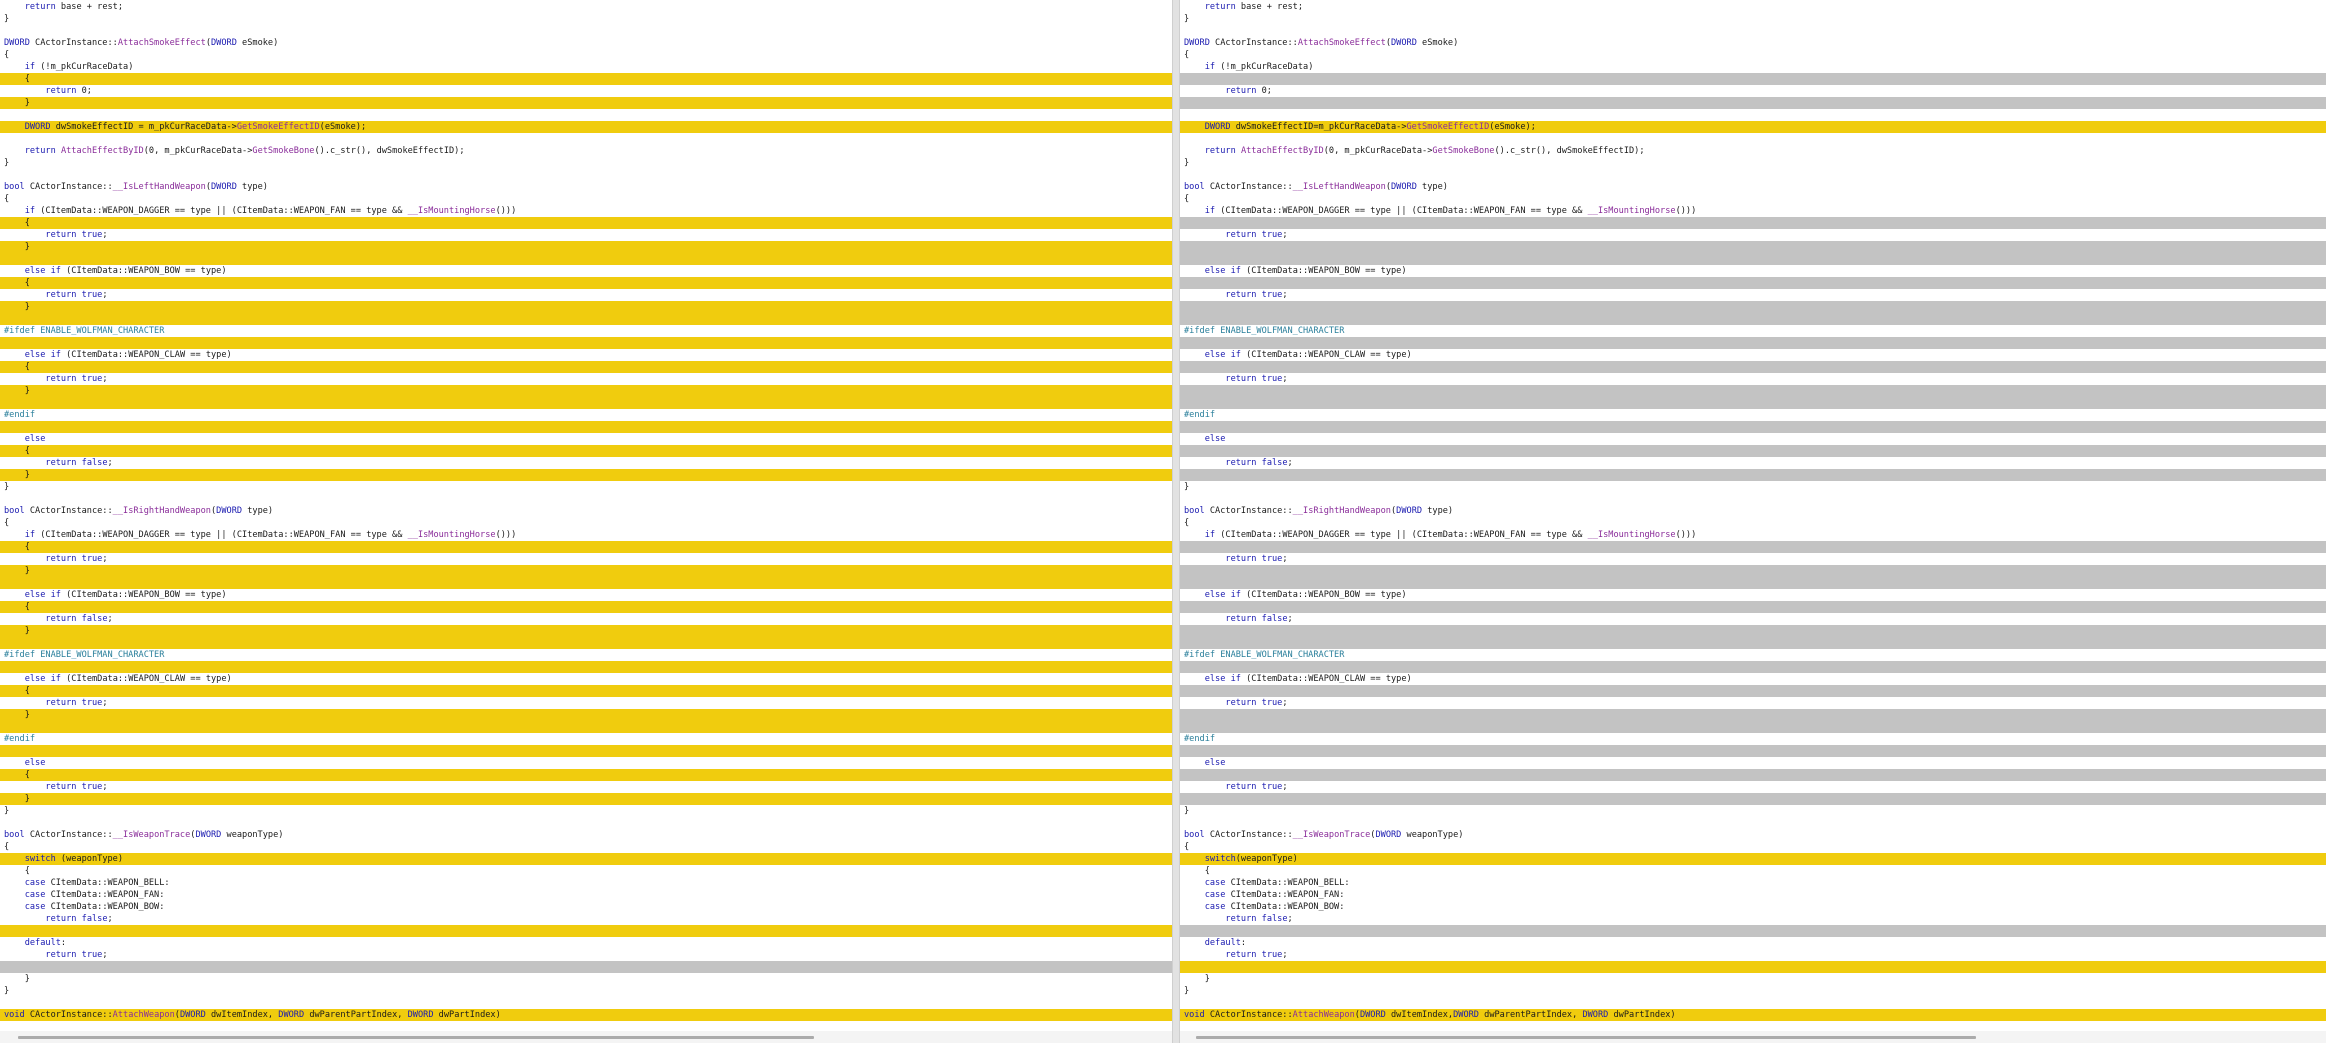 The height and width of the screenshot is (1043, 2326). Describe the element at coordinates (1753, 619) in the screenshot. I see `right-code-line: return false;` at that location.